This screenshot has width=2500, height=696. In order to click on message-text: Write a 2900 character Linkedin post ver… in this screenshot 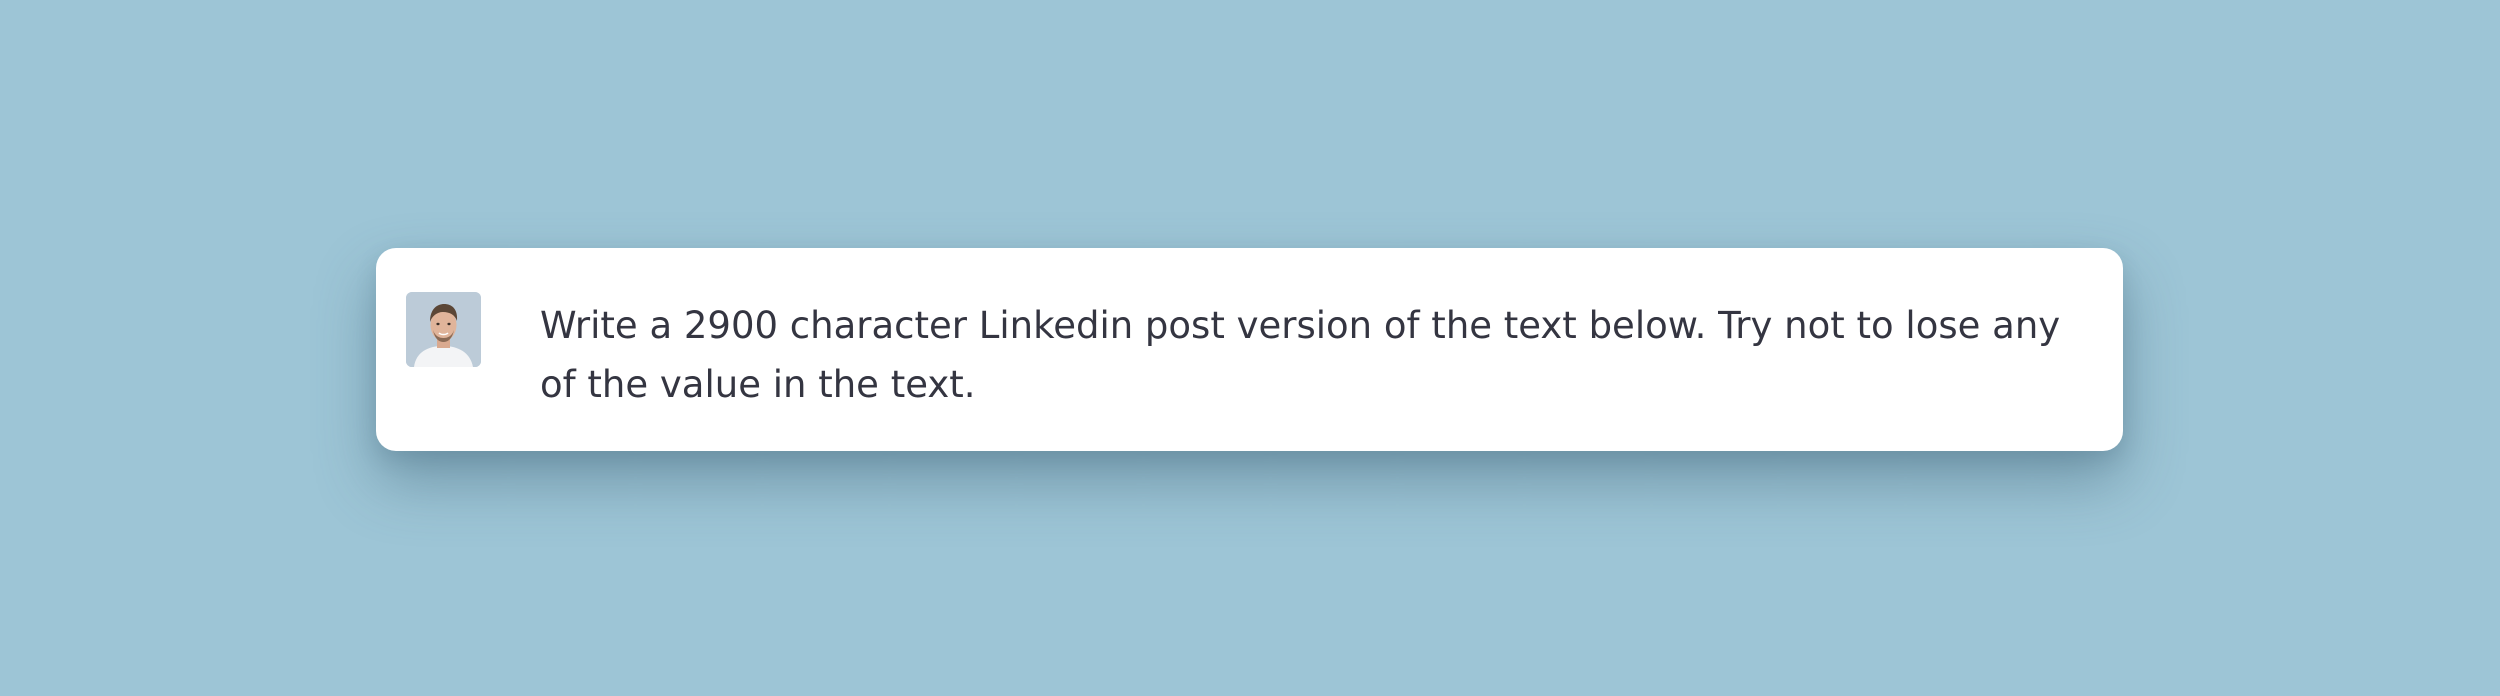, I will do `click(1300, 355)`.